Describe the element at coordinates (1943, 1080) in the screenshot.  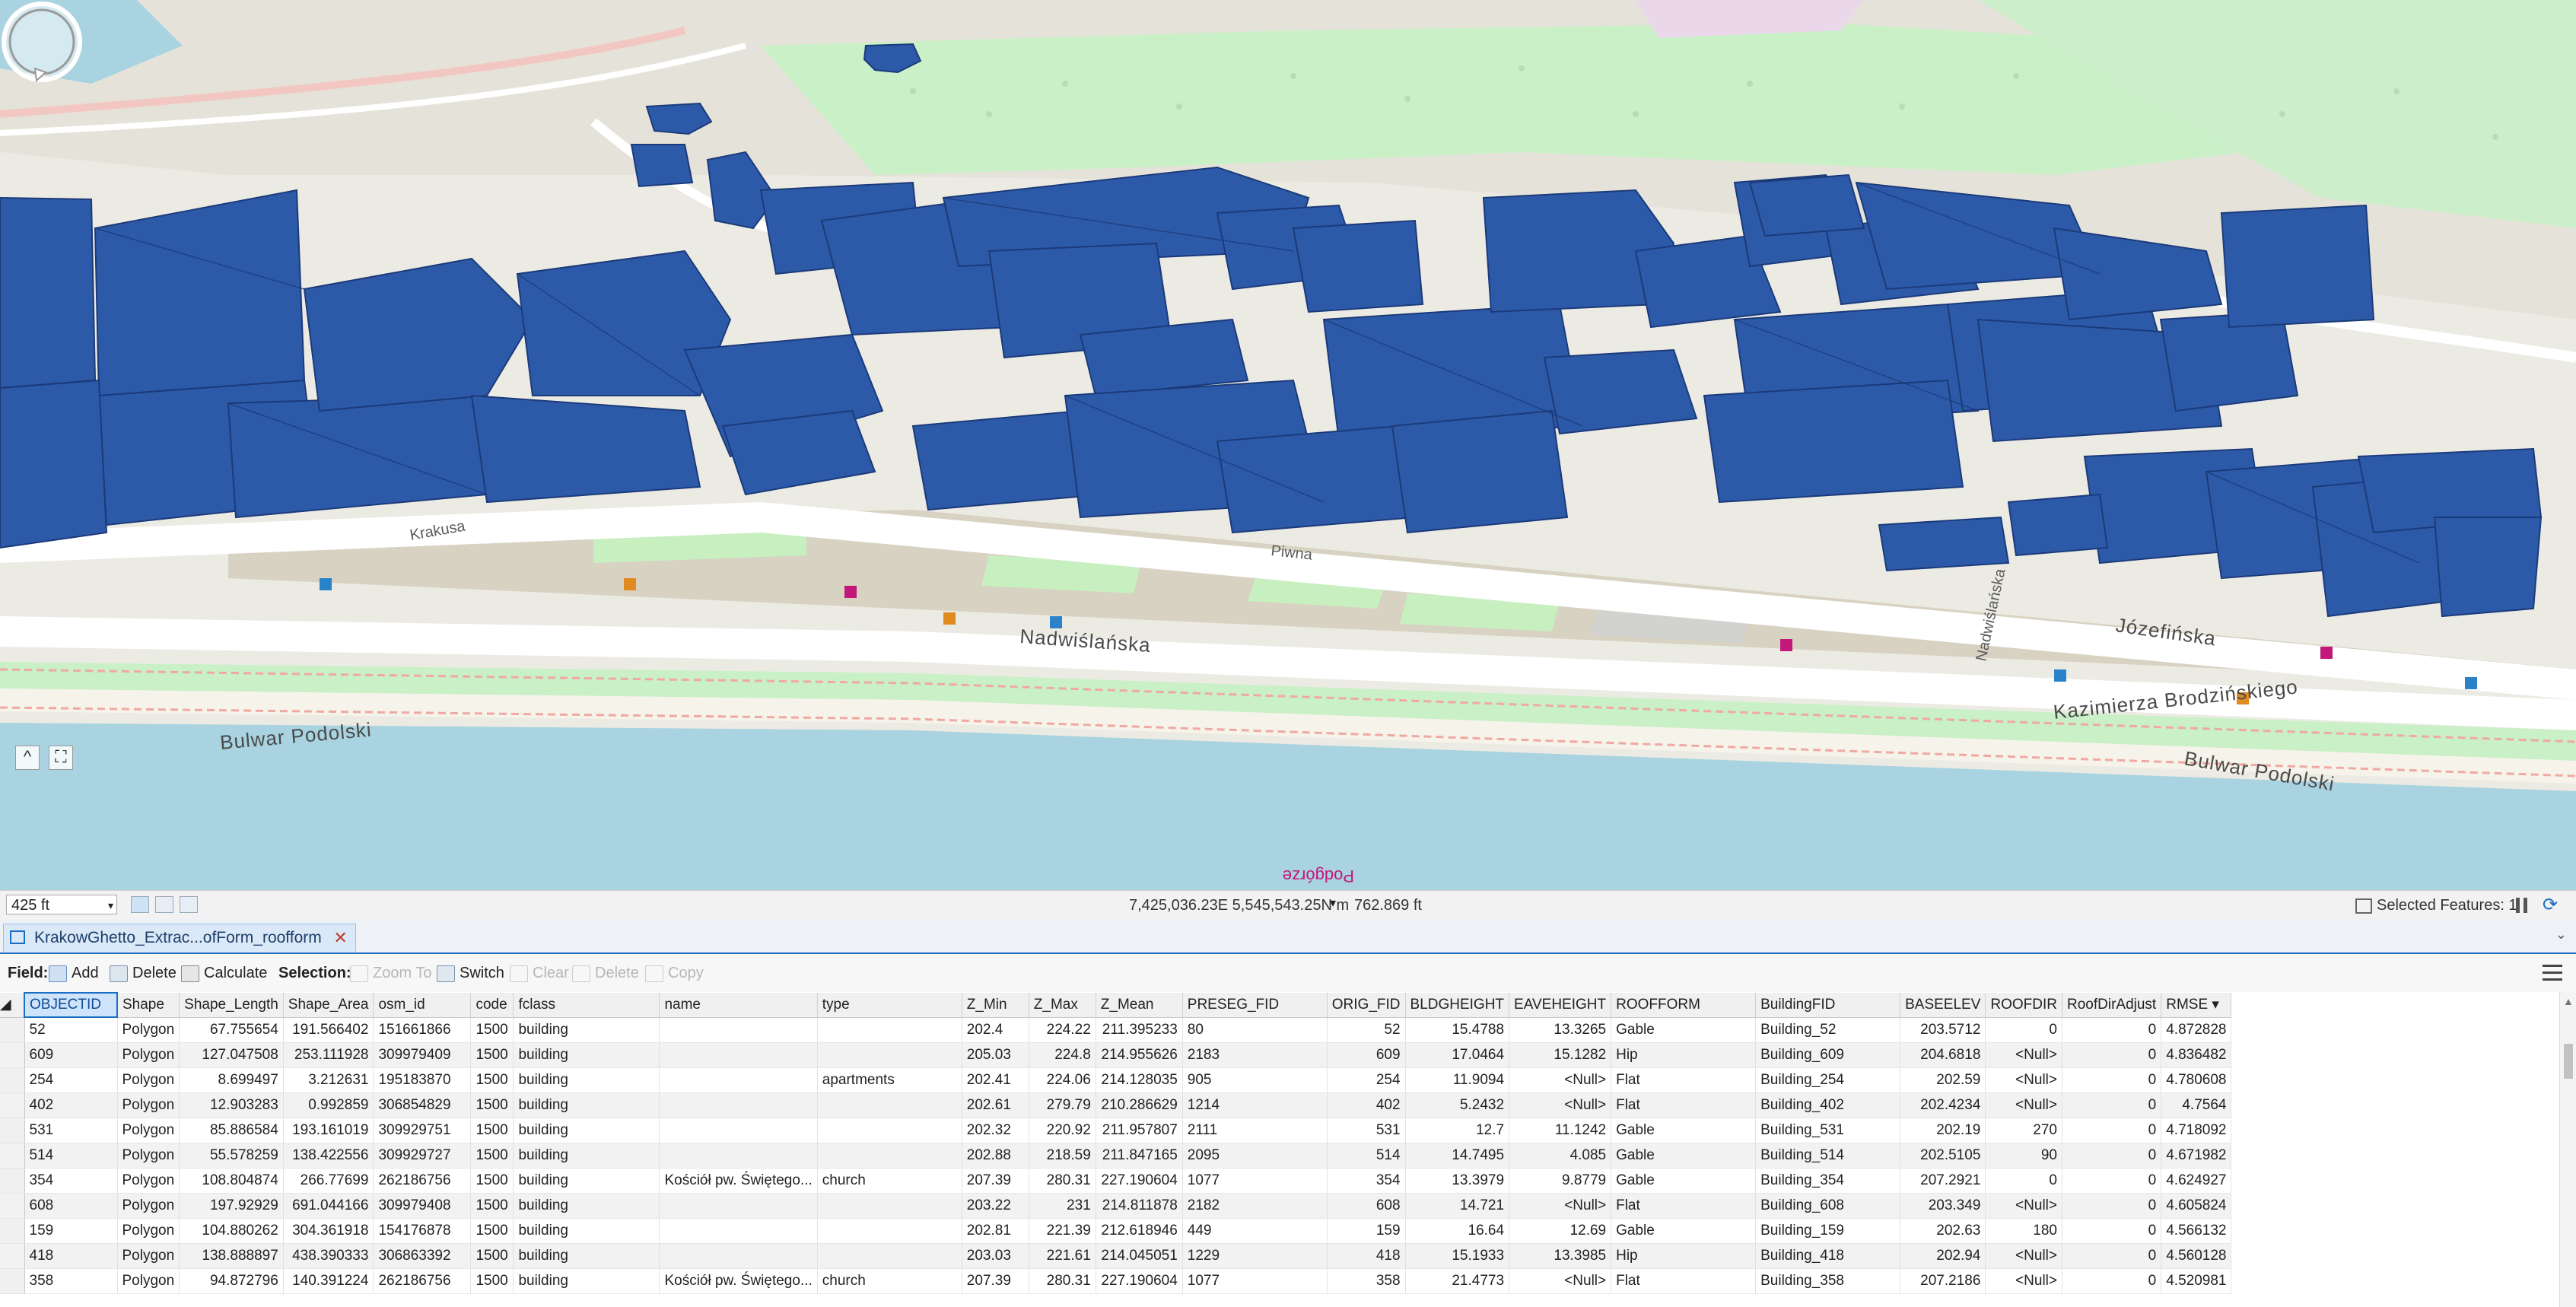
I see `table-cell: 202.59` at that location.